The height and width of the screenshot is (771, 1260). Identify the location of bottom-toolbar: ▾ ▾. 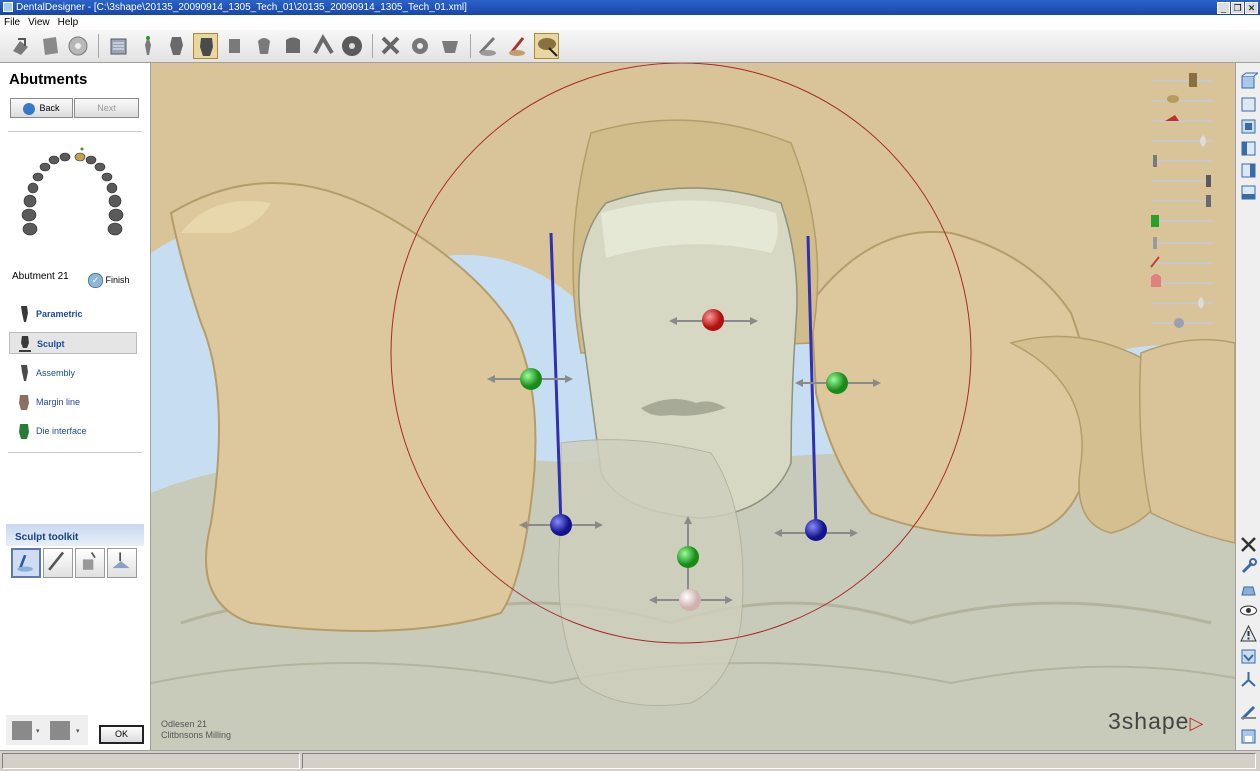
(47, 730).